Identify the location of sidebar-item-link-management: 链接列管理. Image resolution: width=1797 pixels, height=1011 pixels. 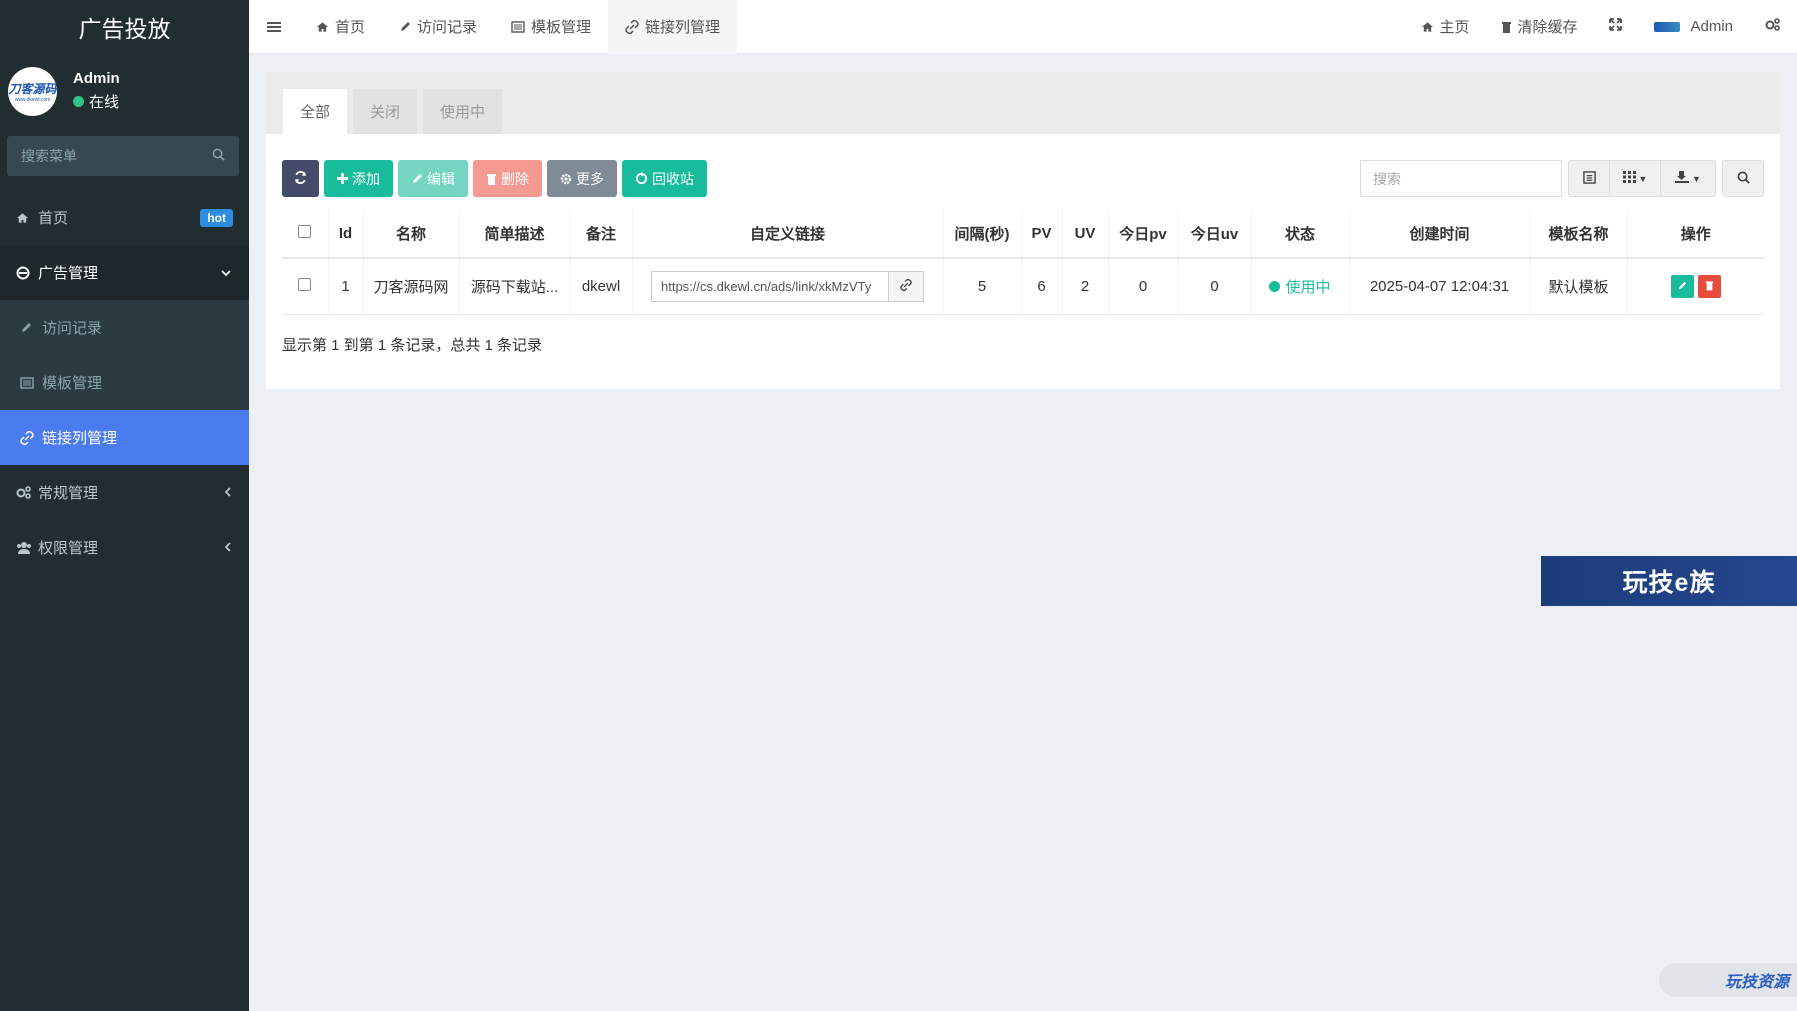
(124, 437).